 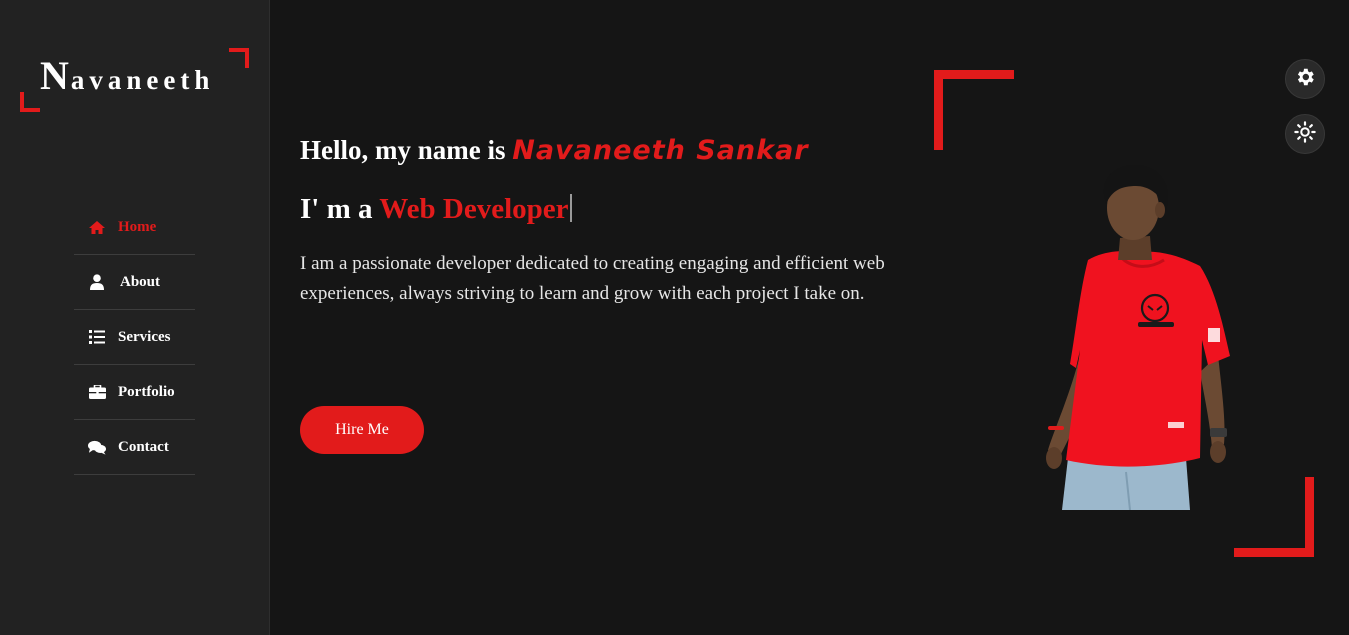 What do you see at coordinates (570, 208) in the screenshot?
I see `typing-cursor` at bounding box center [570, 208].